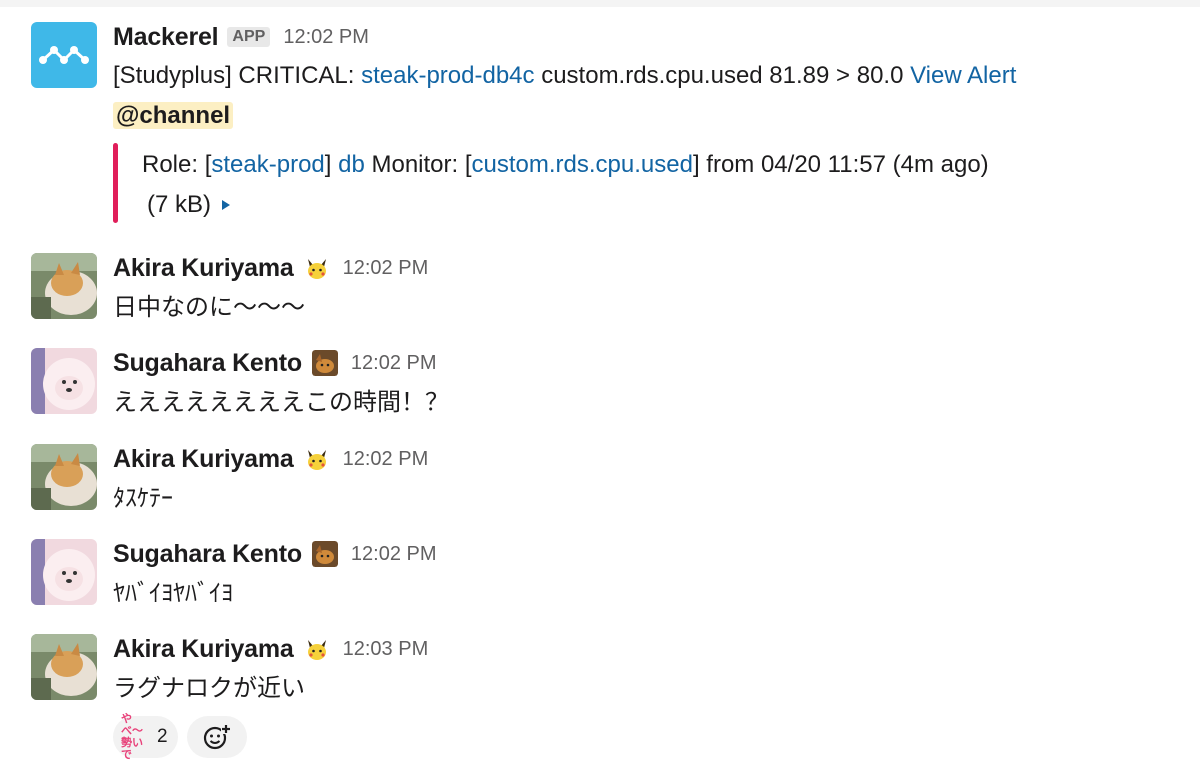  I want to click on monitor-link: custom.rds.cpu.used, so click(582, 164).